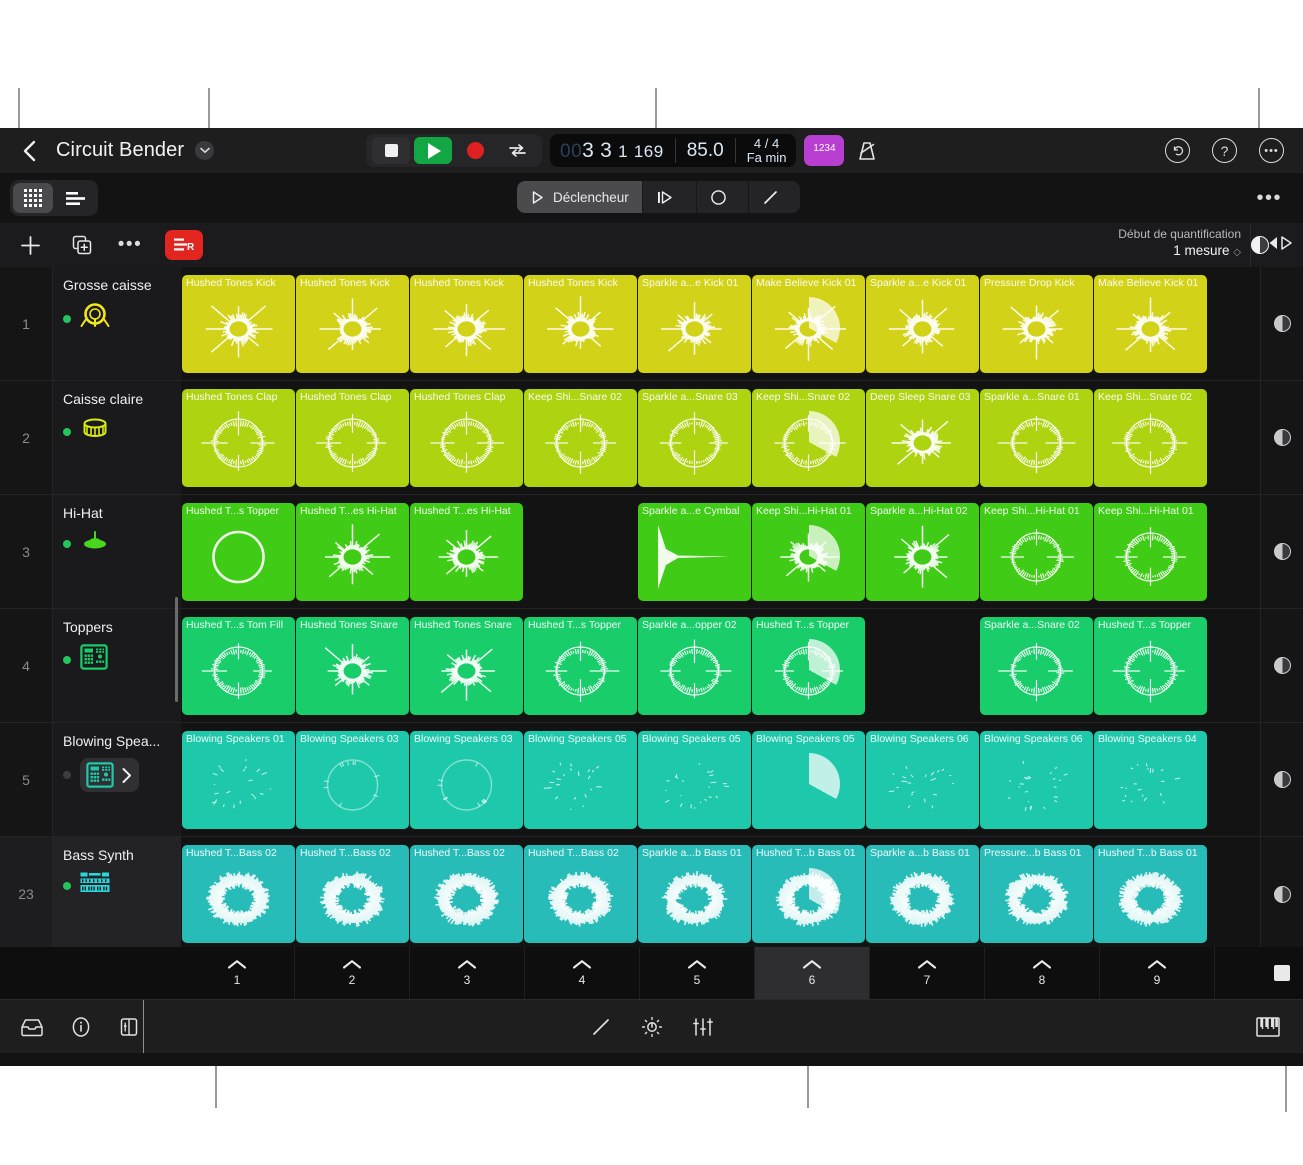  I want to click on add-track-button, so click(30, 245).